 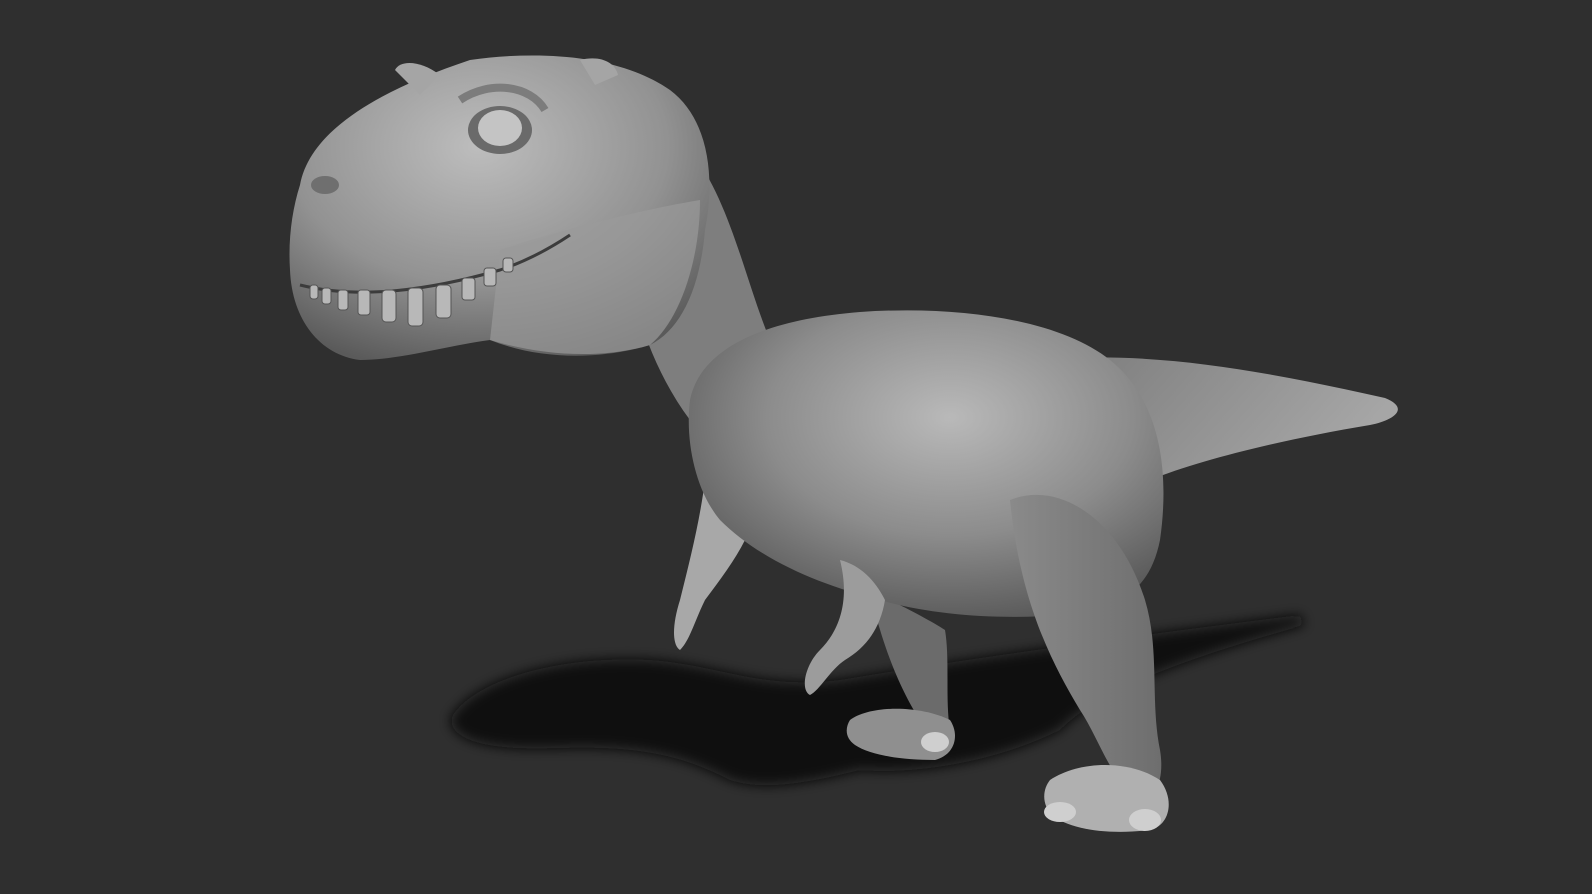 I want to click on head, so click(x=499, y=207).